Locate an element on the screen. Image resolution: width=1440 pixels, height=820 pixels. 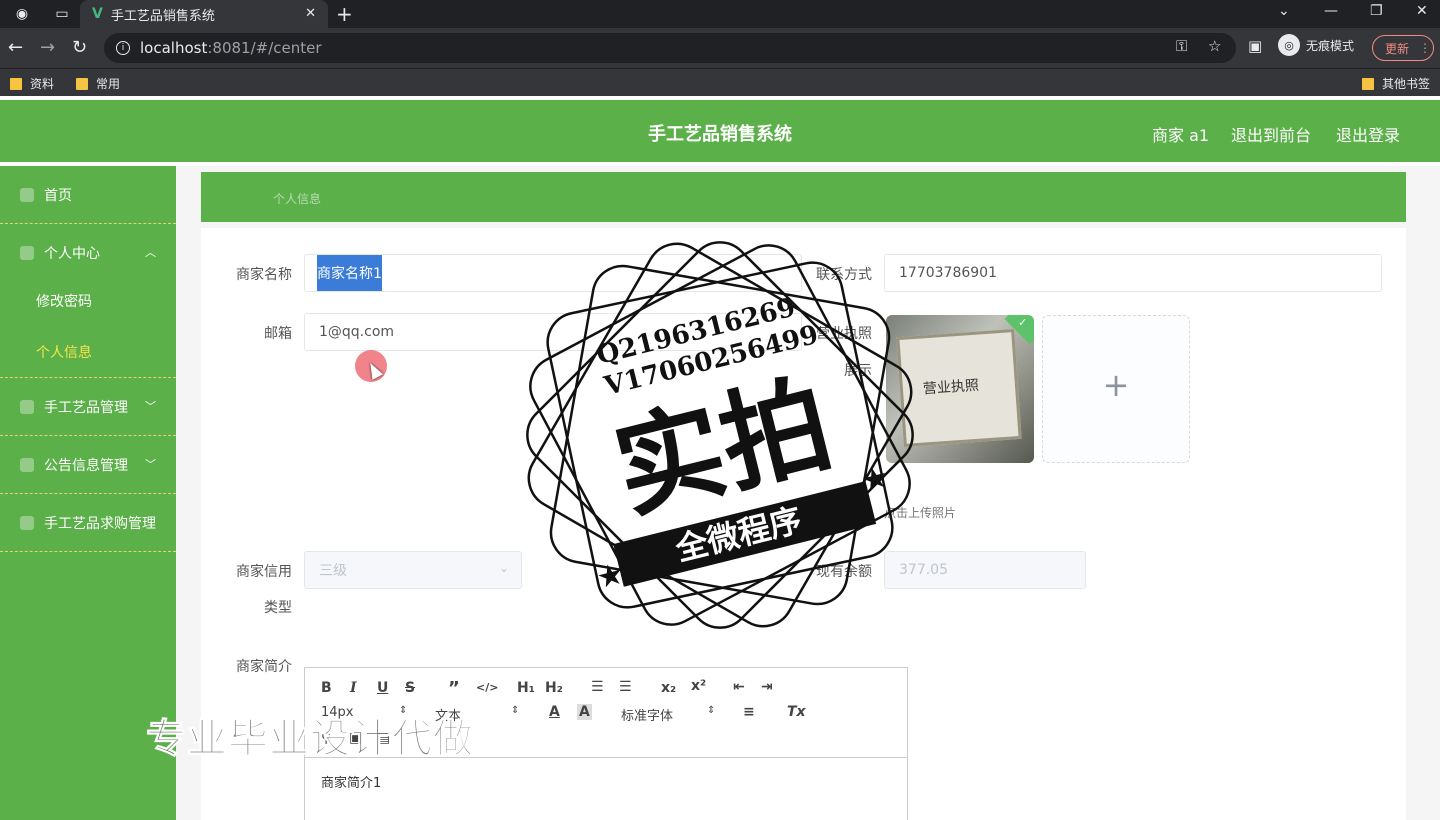
url-path: :8081/#/center is located at coordinates (264, 48).